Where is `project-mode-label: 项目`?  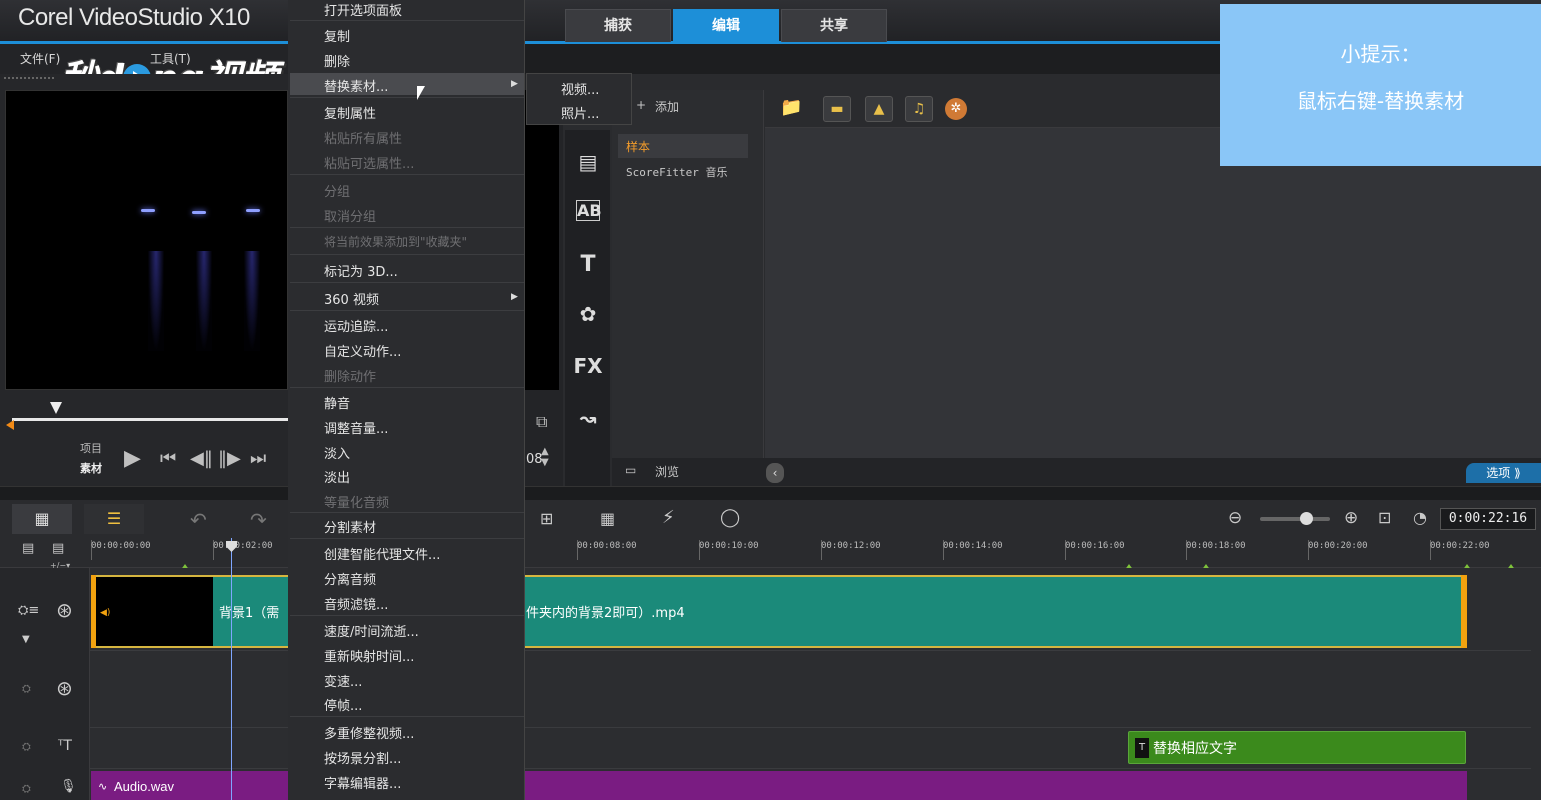 project-mode-label: 项目 is located at coordinates (91, 448).